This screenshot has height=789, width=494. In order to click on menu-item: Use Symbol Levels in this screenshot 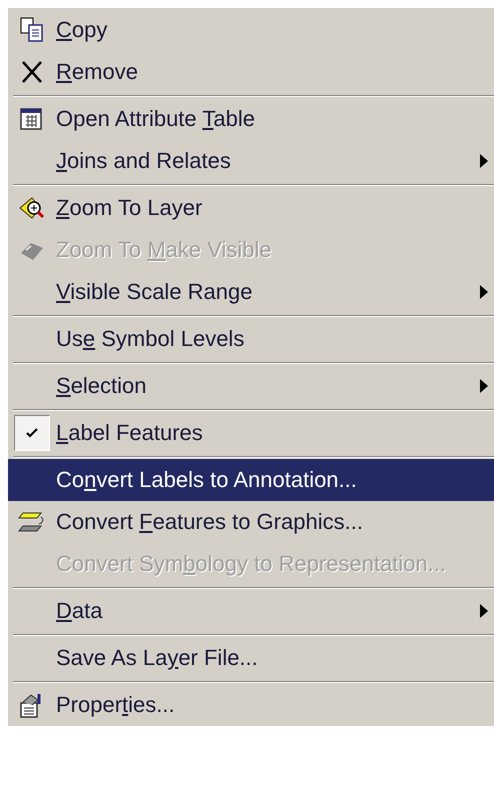, I will do `click(251, 339)`.